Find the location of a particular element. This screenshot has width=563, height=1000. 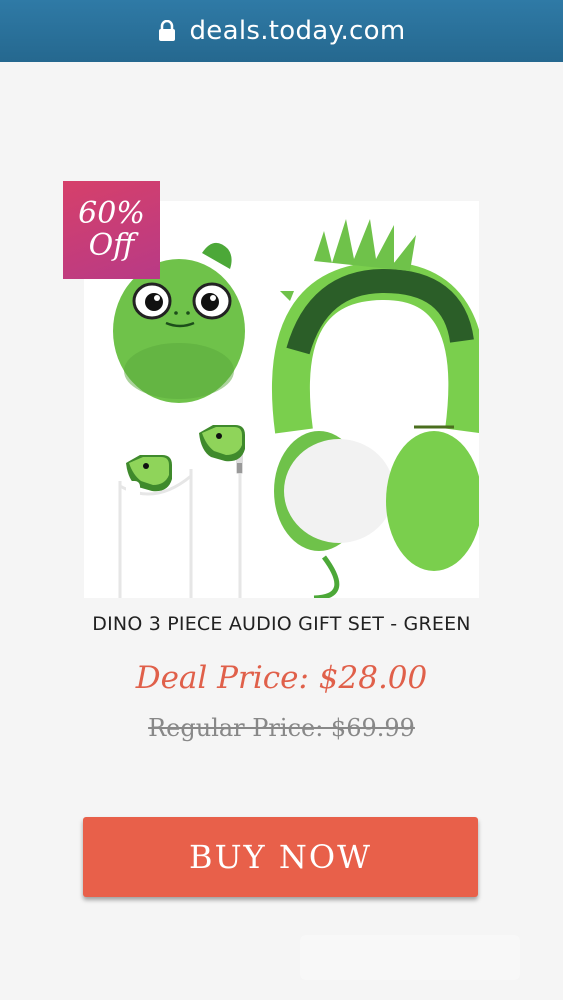

url-text: deals.today.com is located at coordinates (298, 31).